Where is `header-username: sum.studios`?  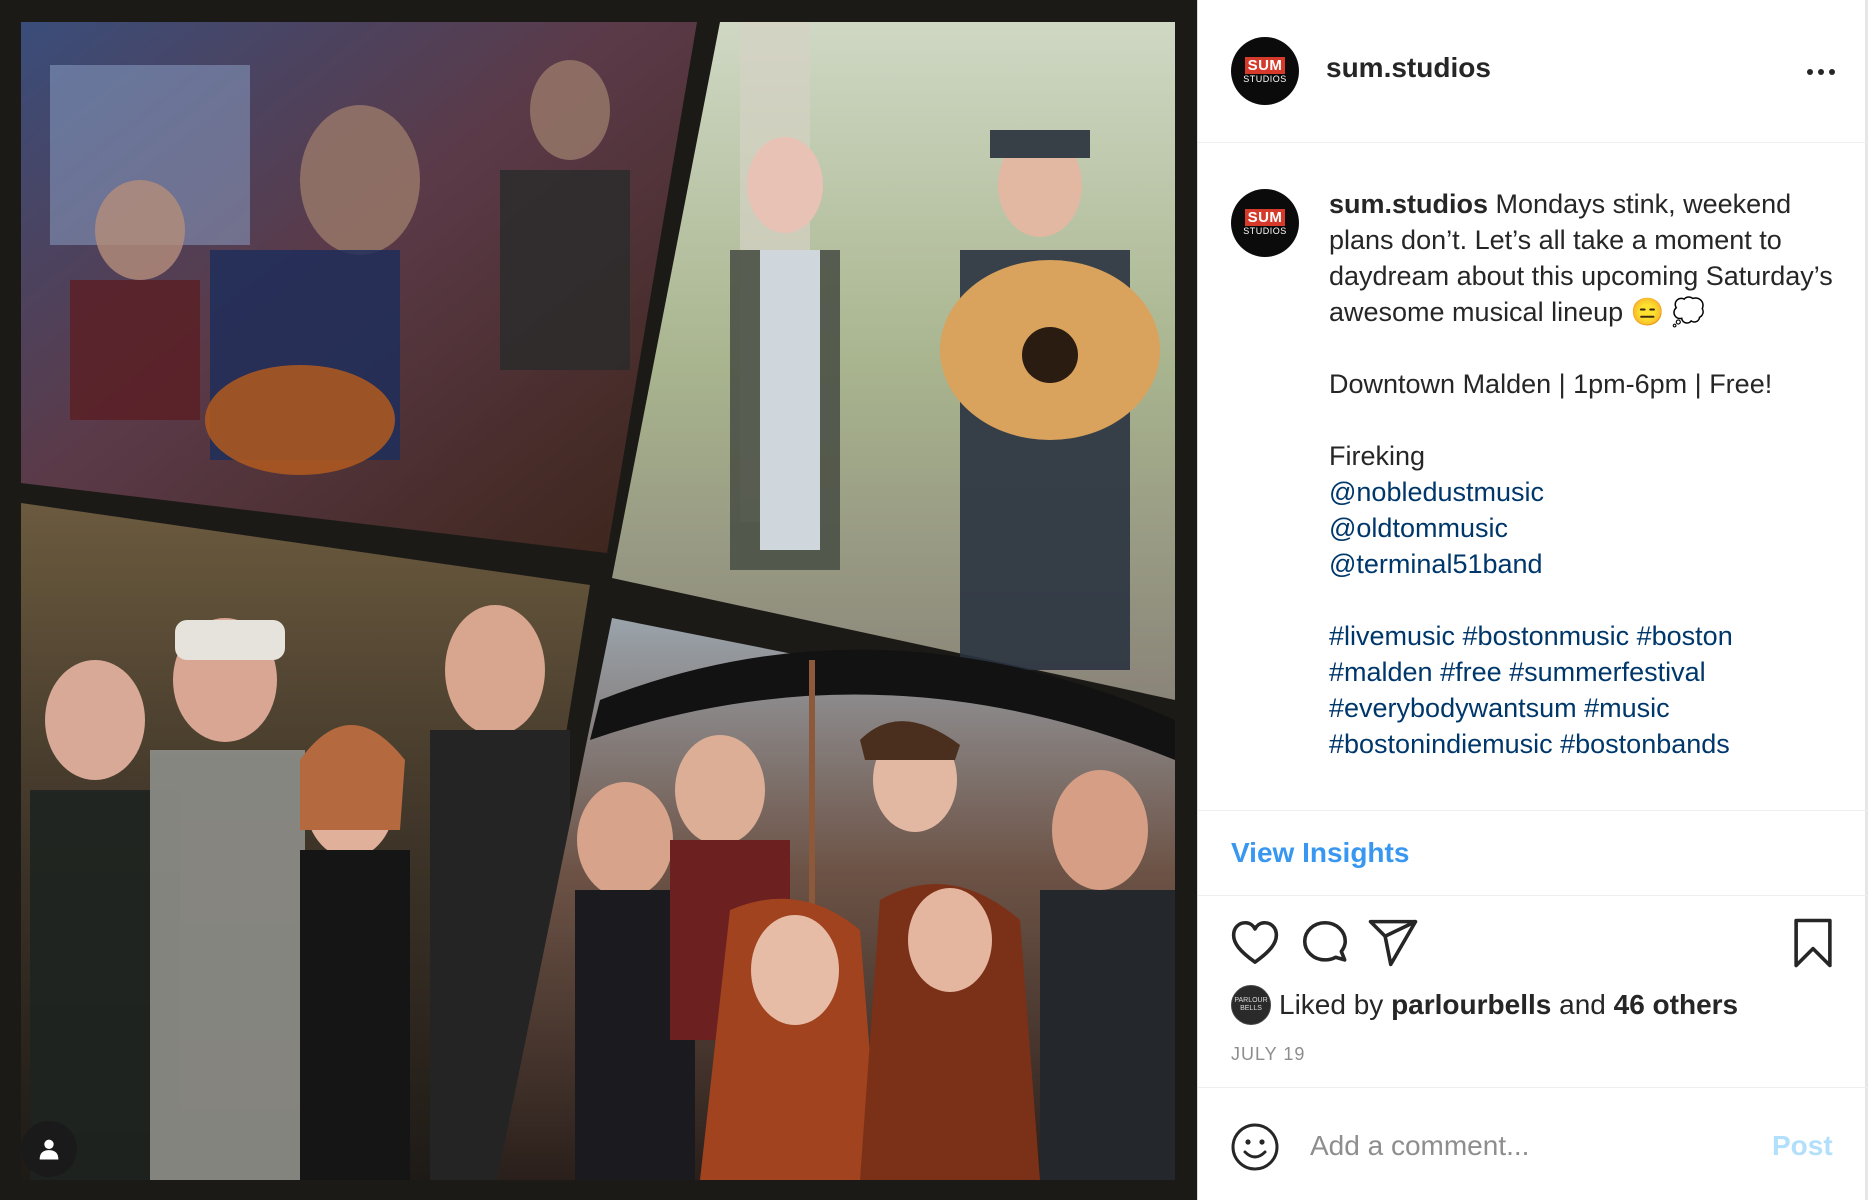 header-username: sum.studios is located at coordinates (1408, 68).